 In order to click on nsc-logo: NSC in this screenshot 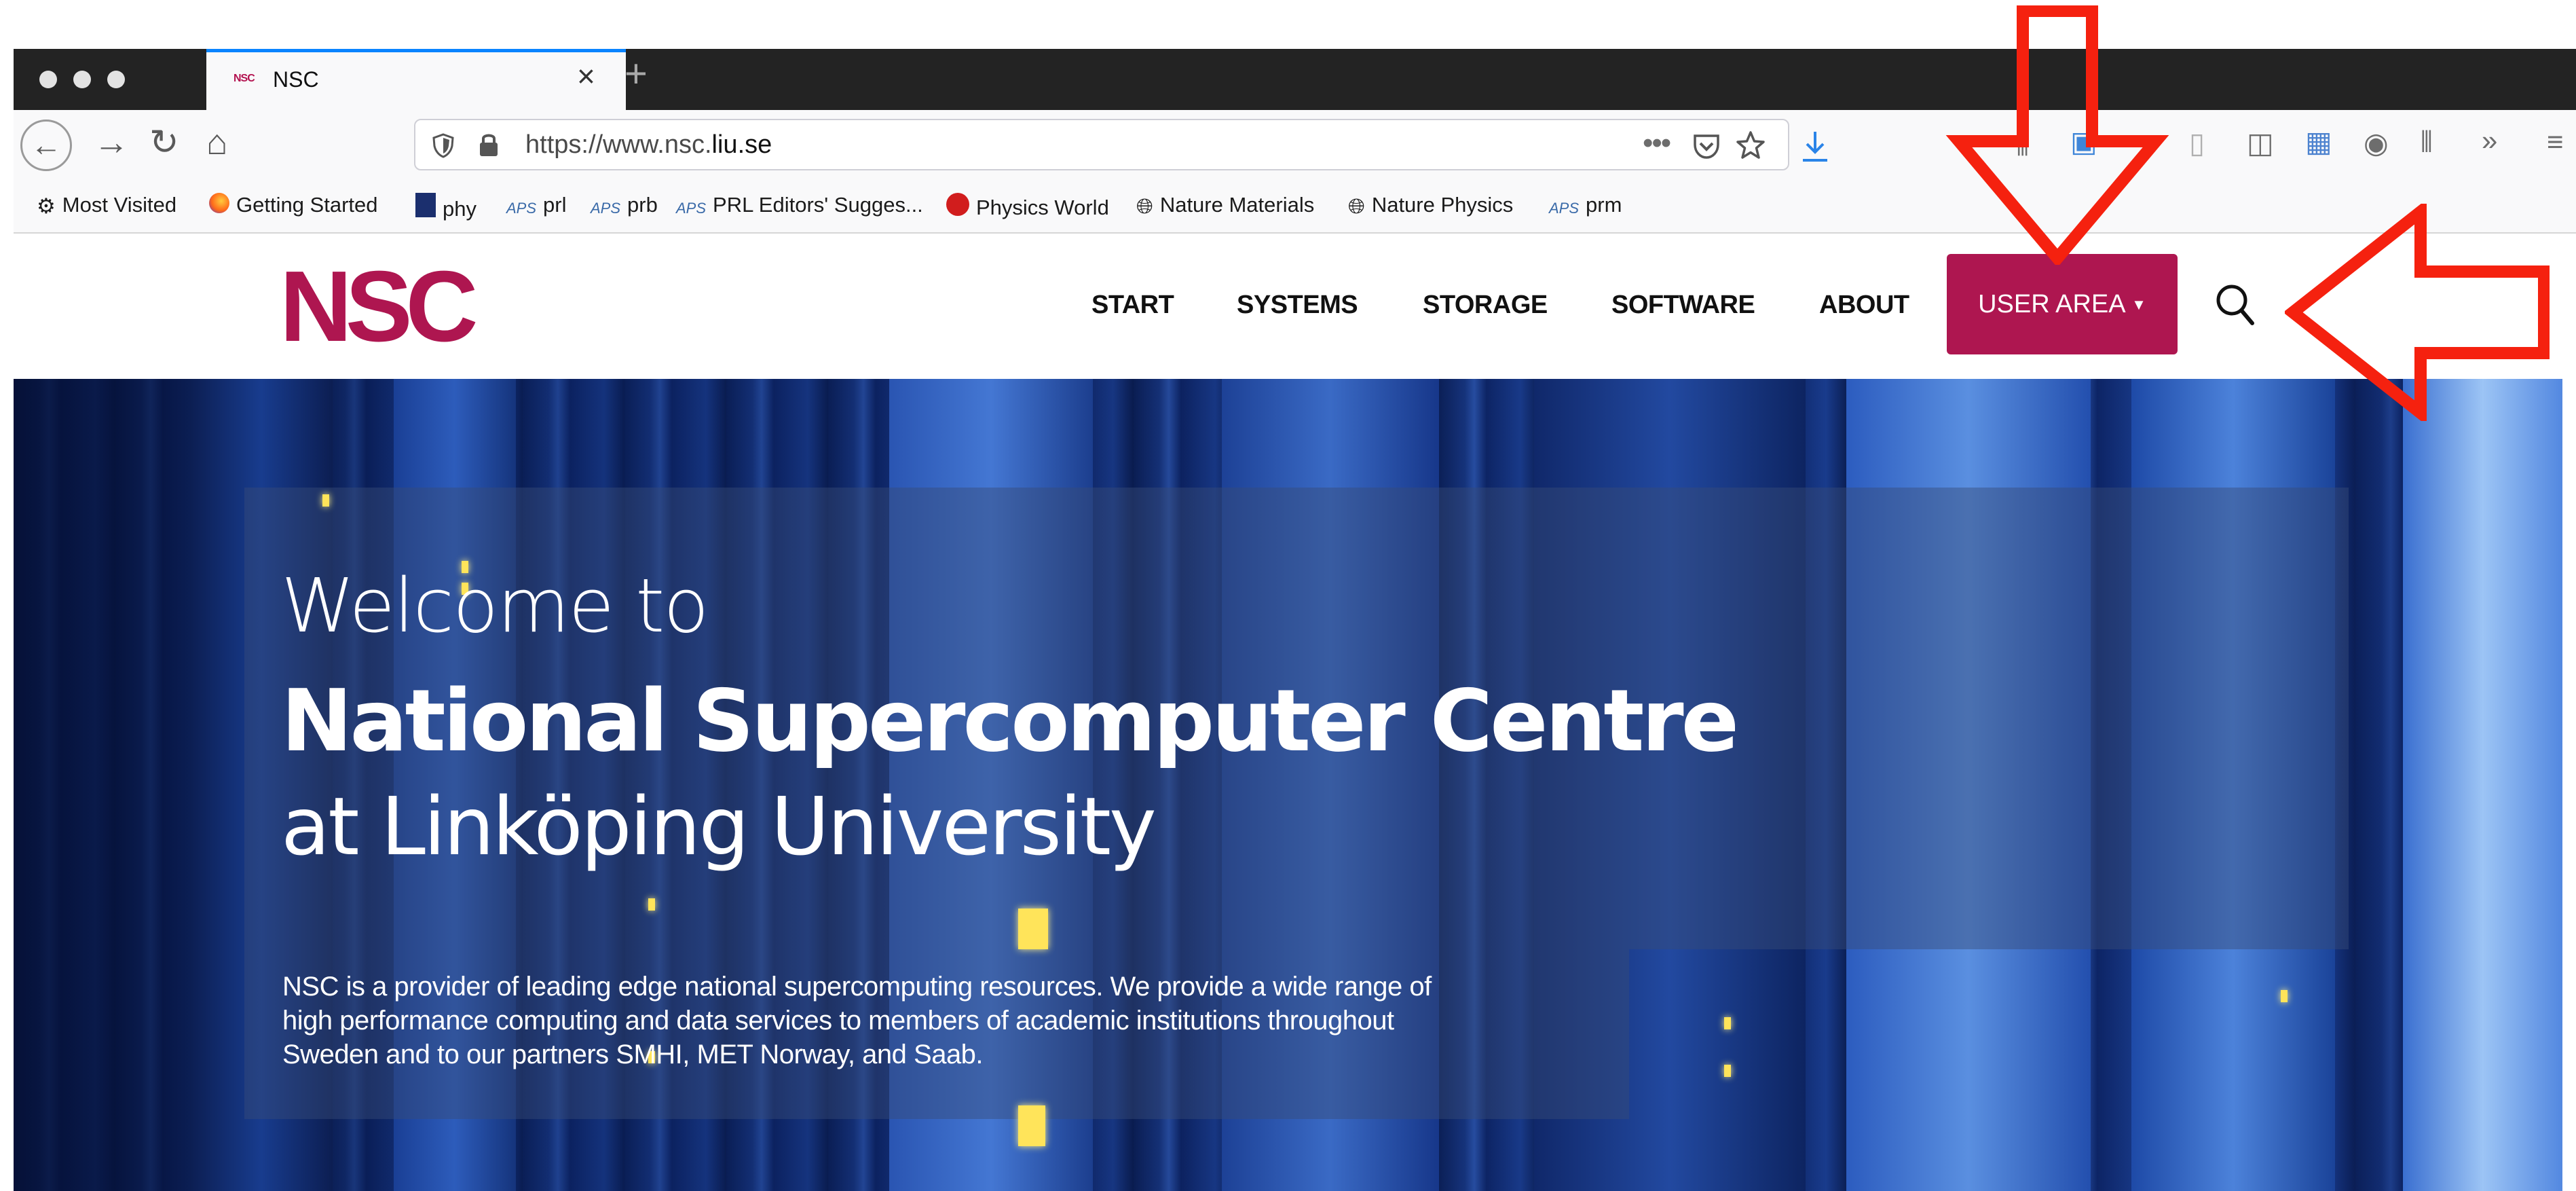, I will do `click(395, 308)`.